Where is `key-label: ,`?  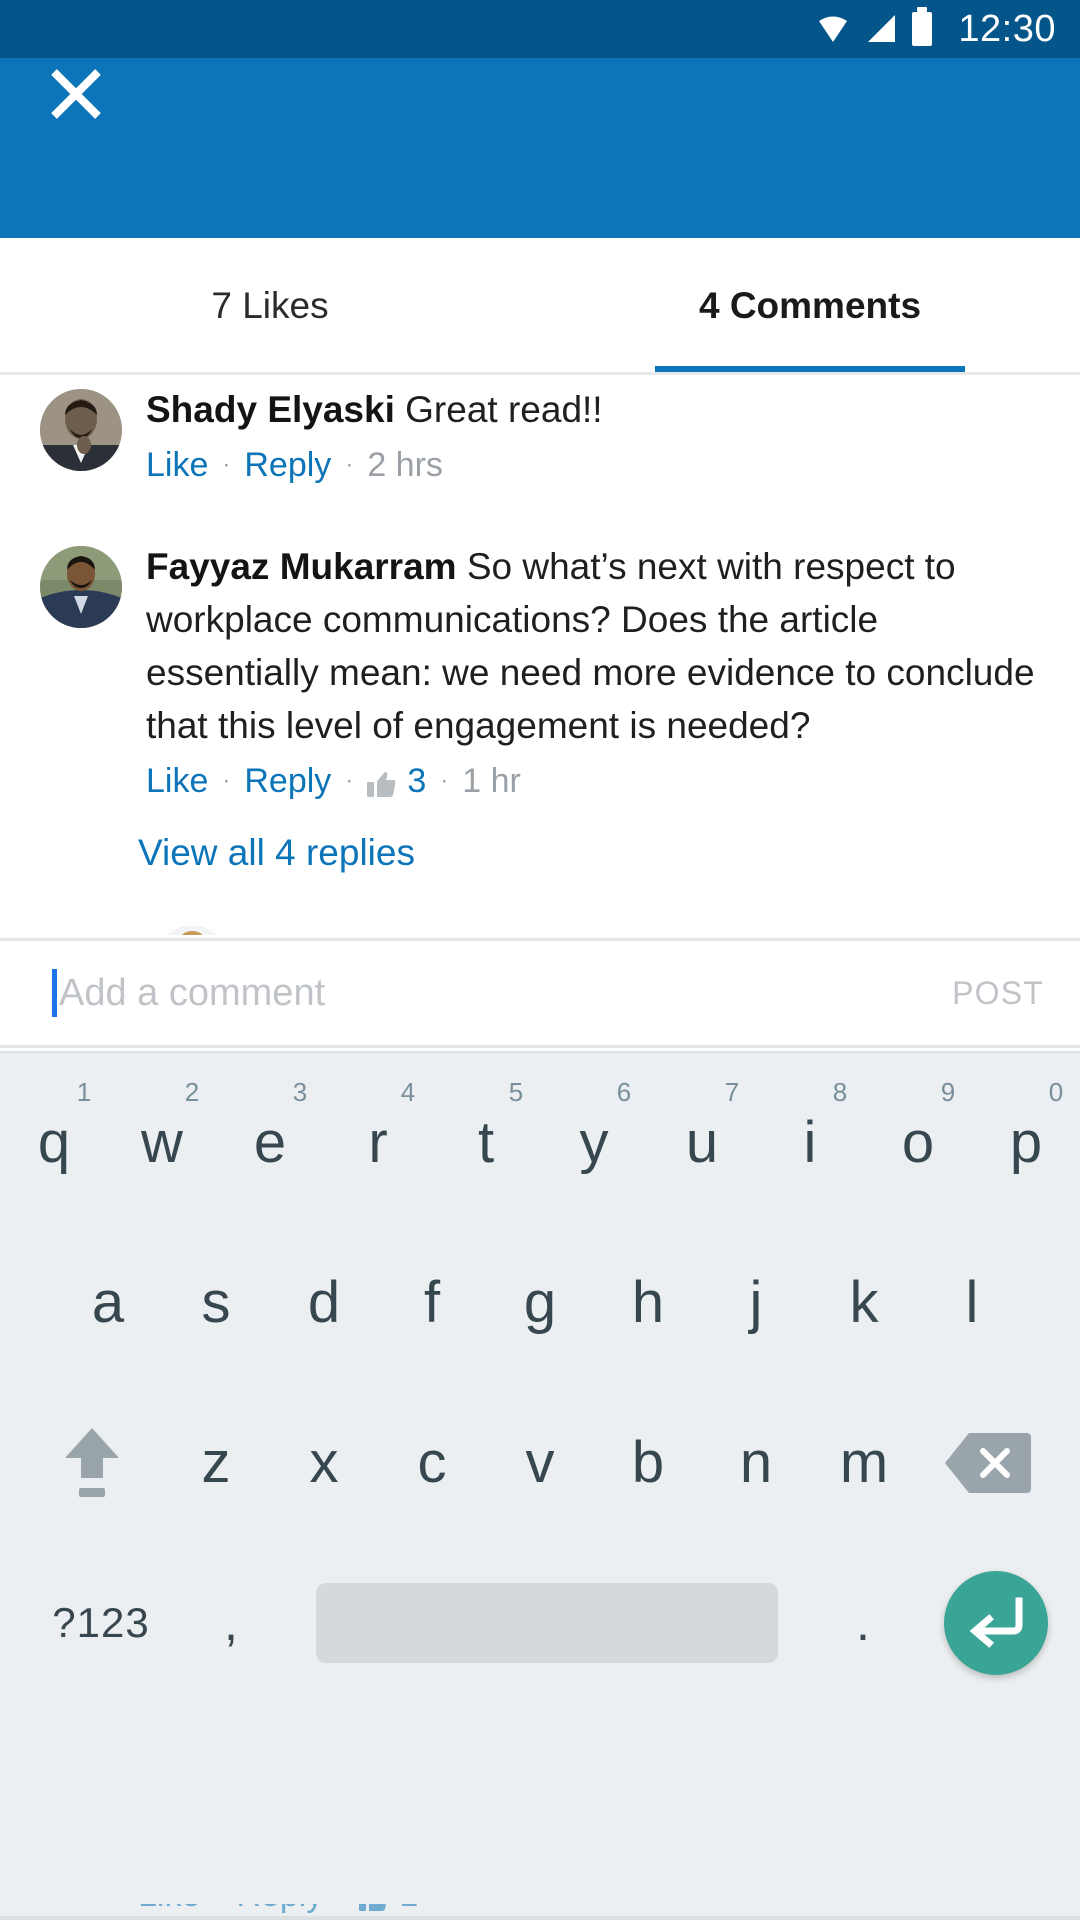 key-label: , is located at coordinates (231, 1623).